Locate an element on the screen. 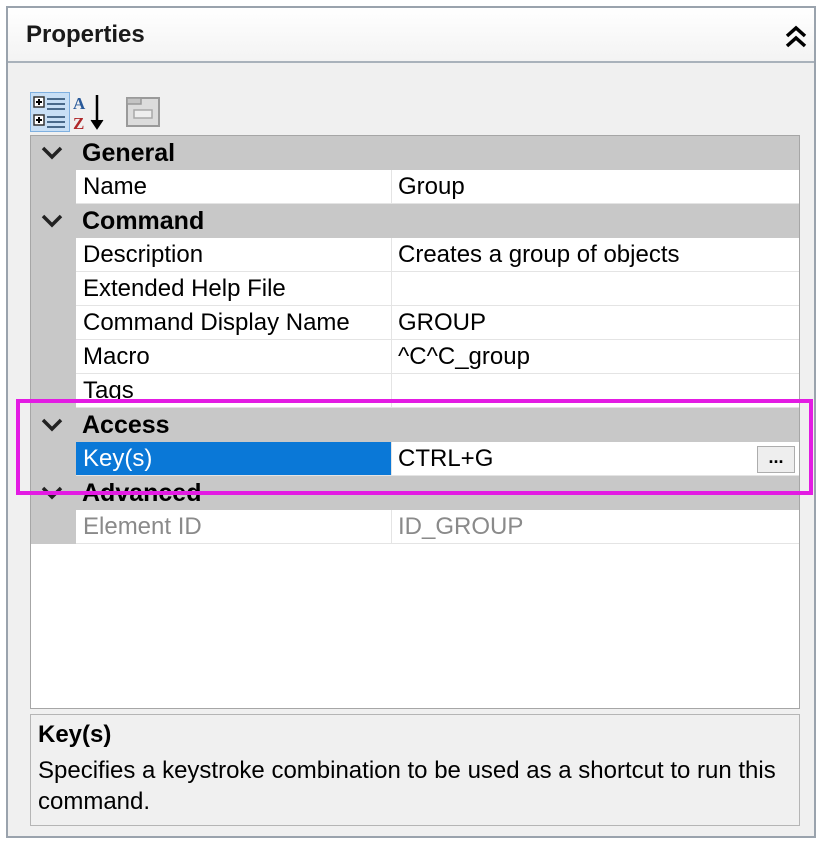  property-name: Macro is located at coordinates (234, 357).